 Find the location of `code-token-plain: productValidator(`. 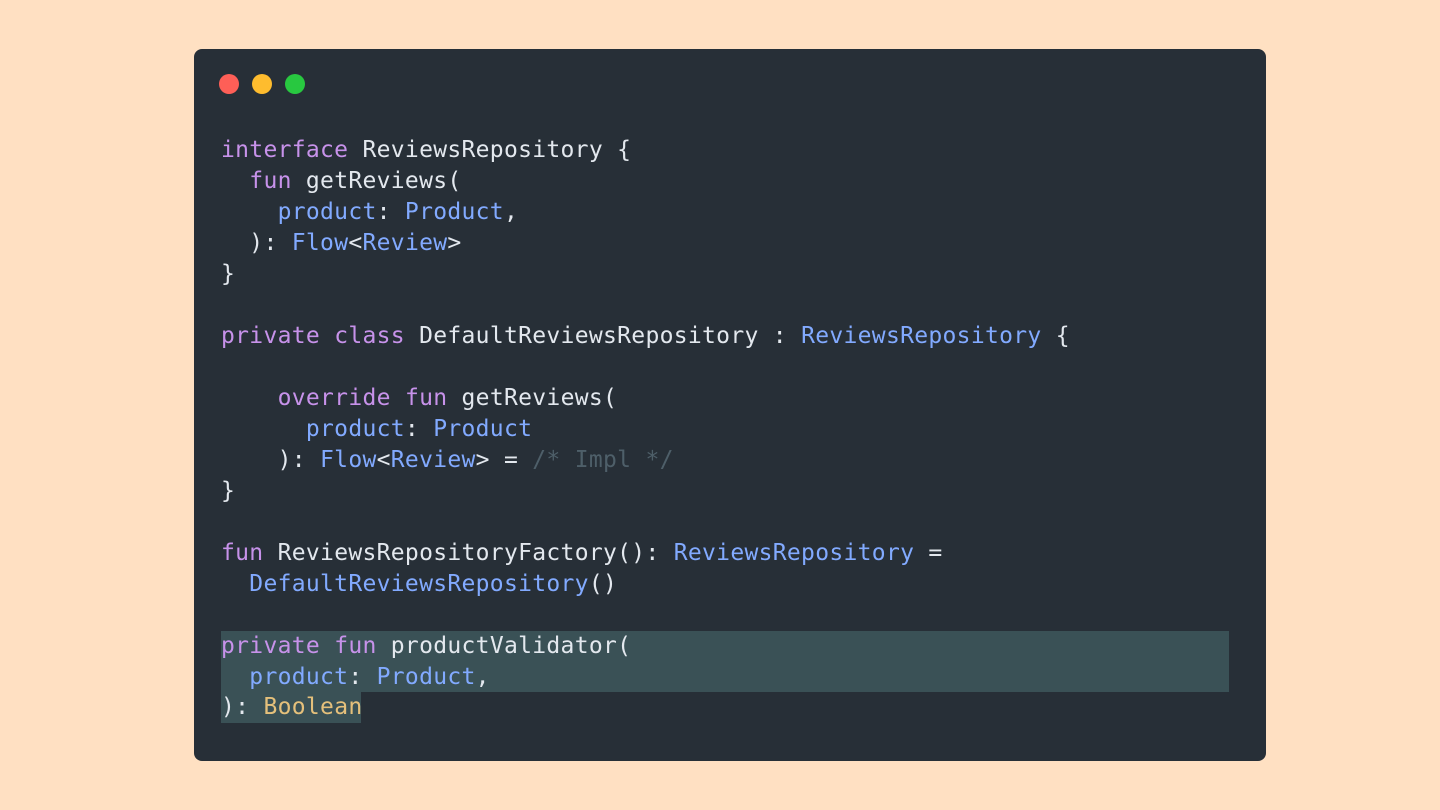

code-token-plain: productValidator( is located at coordinates (504, 646).